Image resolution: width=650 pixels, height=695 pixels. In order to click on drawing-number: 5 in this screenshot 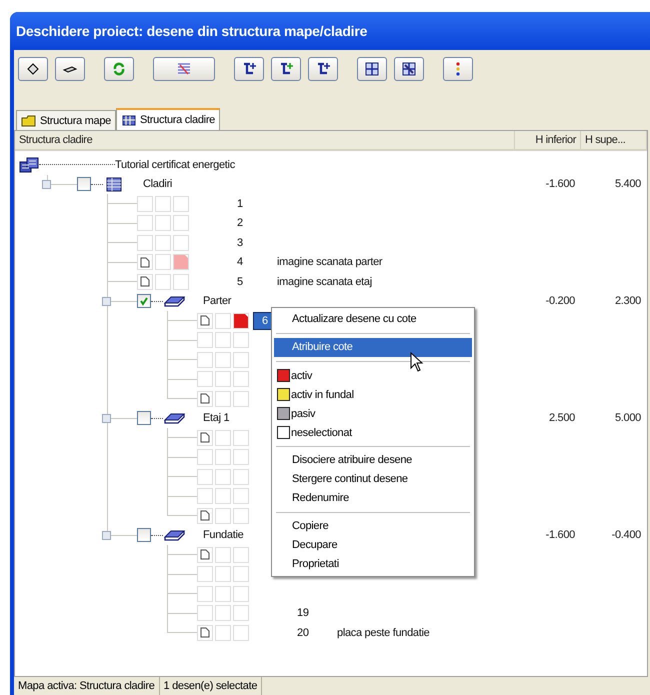, I will do `click(240, 282)`.